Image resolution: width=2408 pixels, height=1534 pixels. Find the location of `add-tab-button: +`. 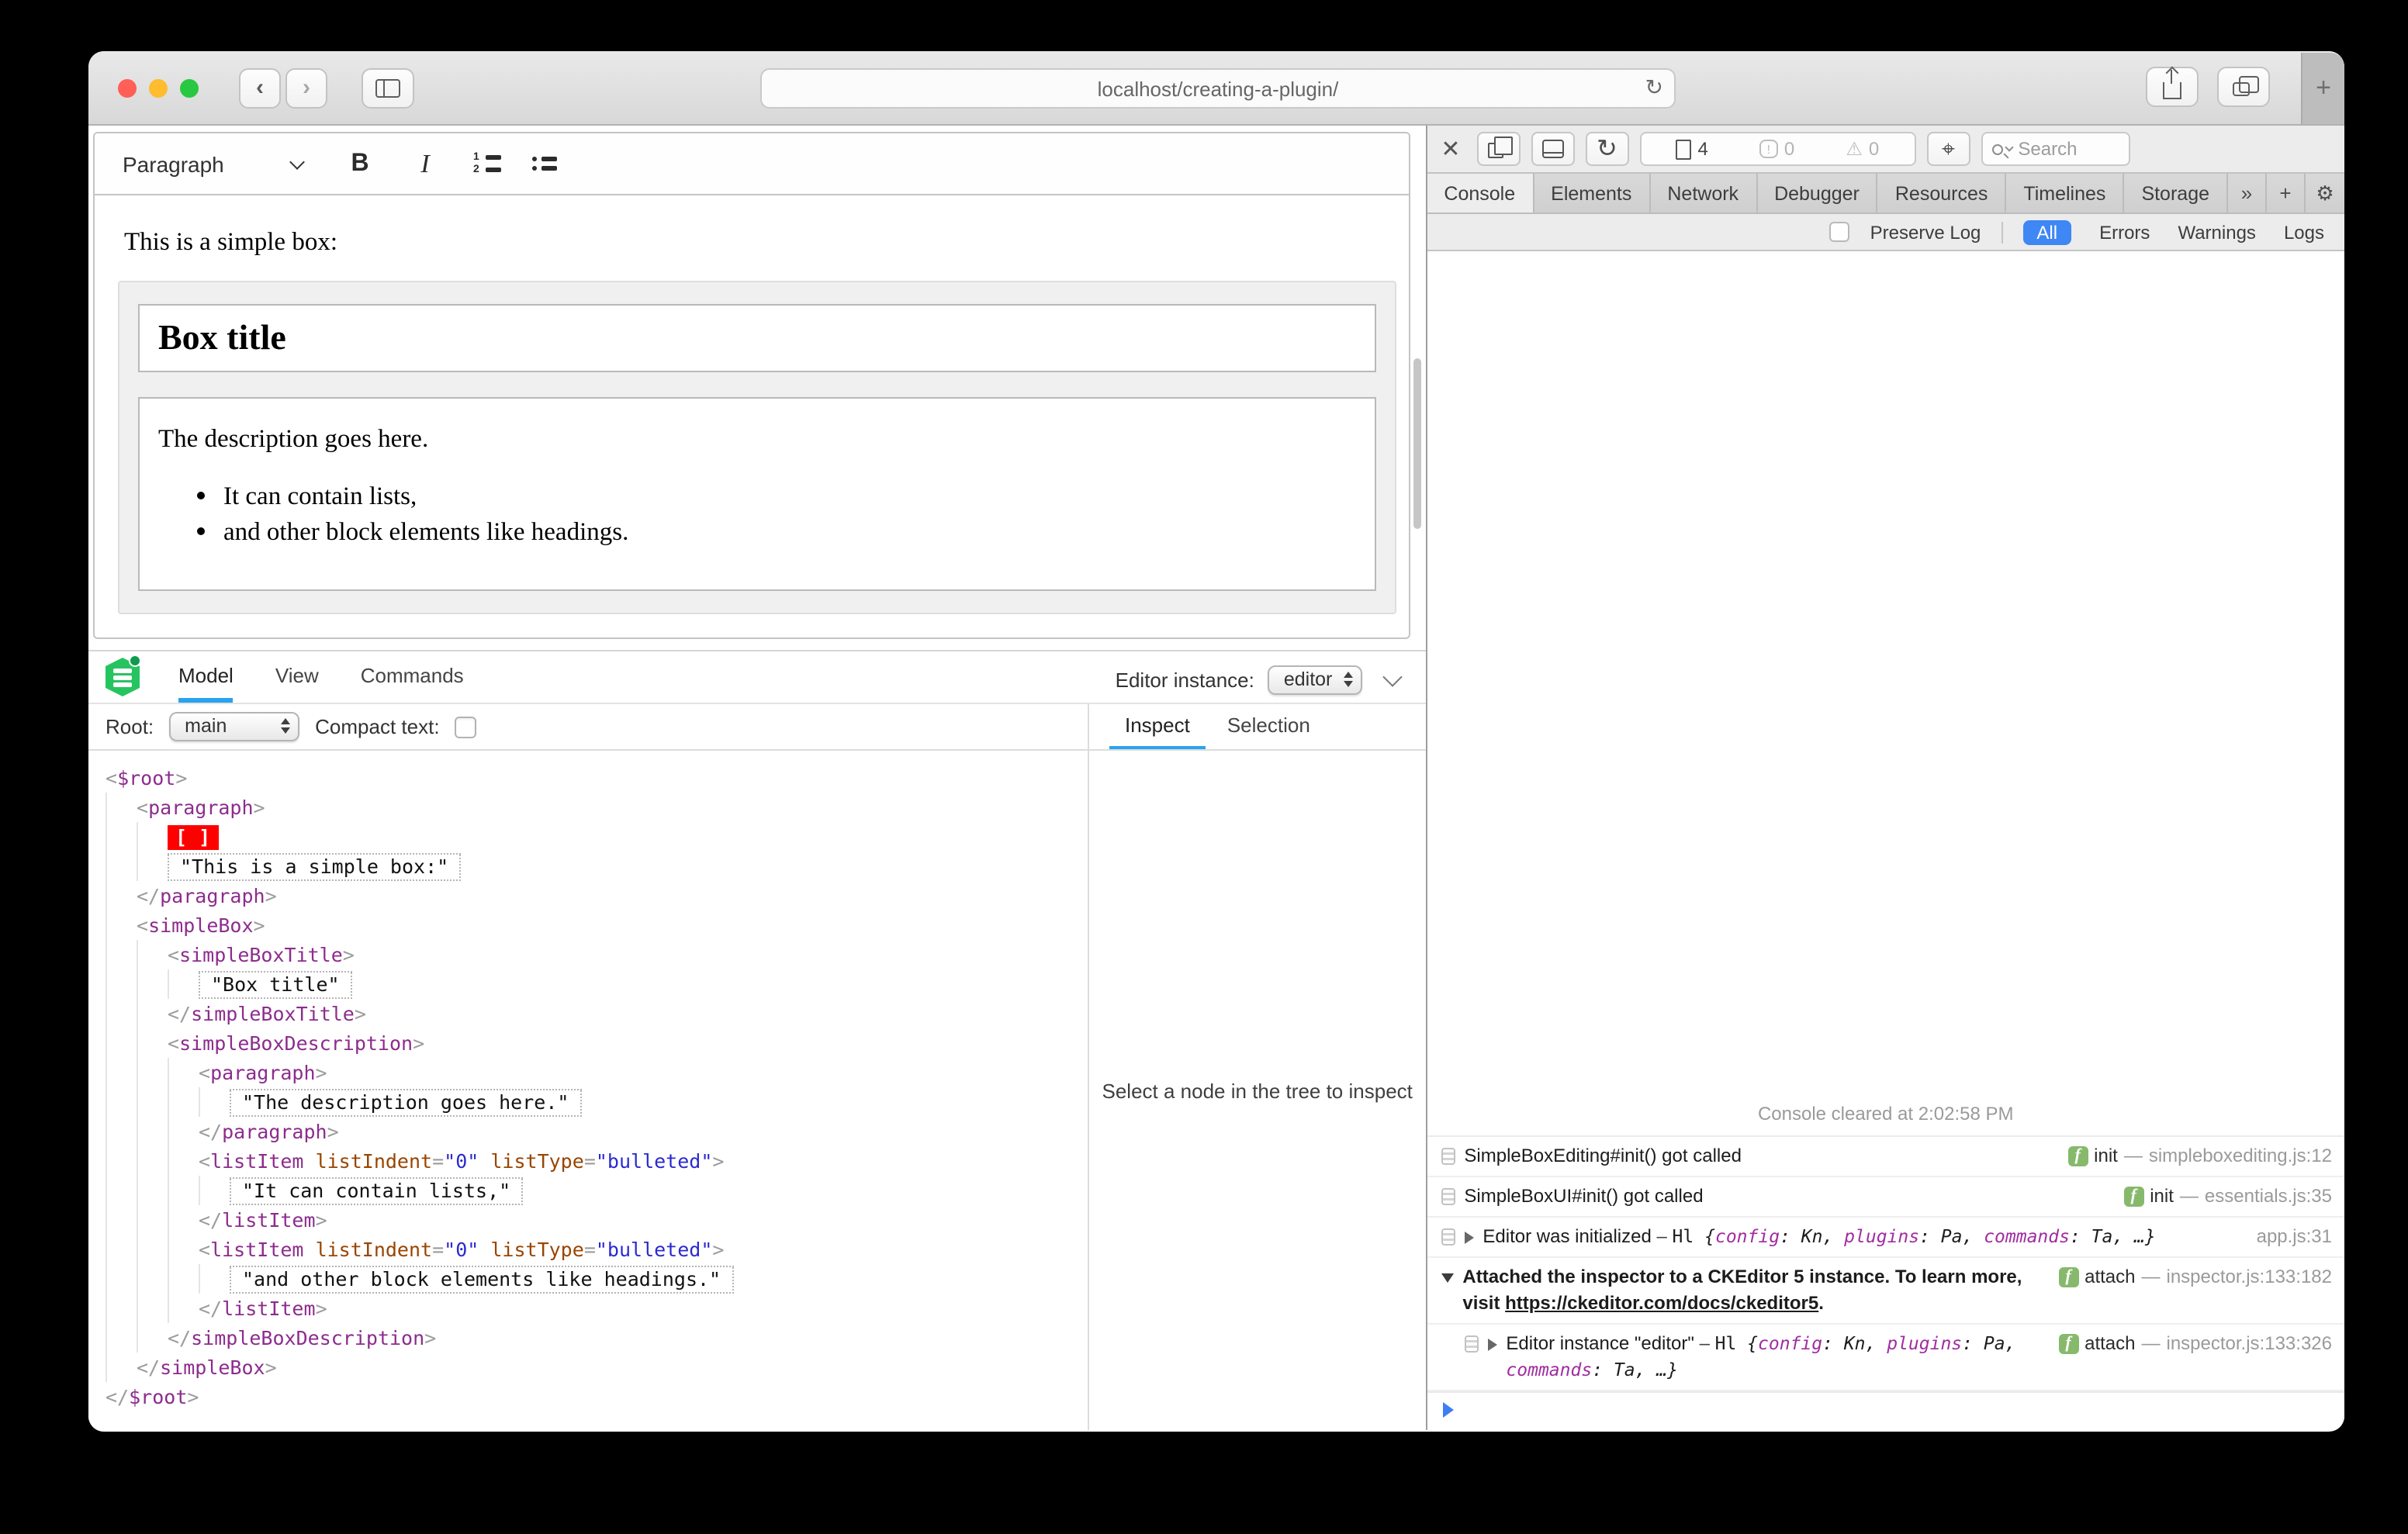

add-tab-button: + is located at coordinates (2286, 193).